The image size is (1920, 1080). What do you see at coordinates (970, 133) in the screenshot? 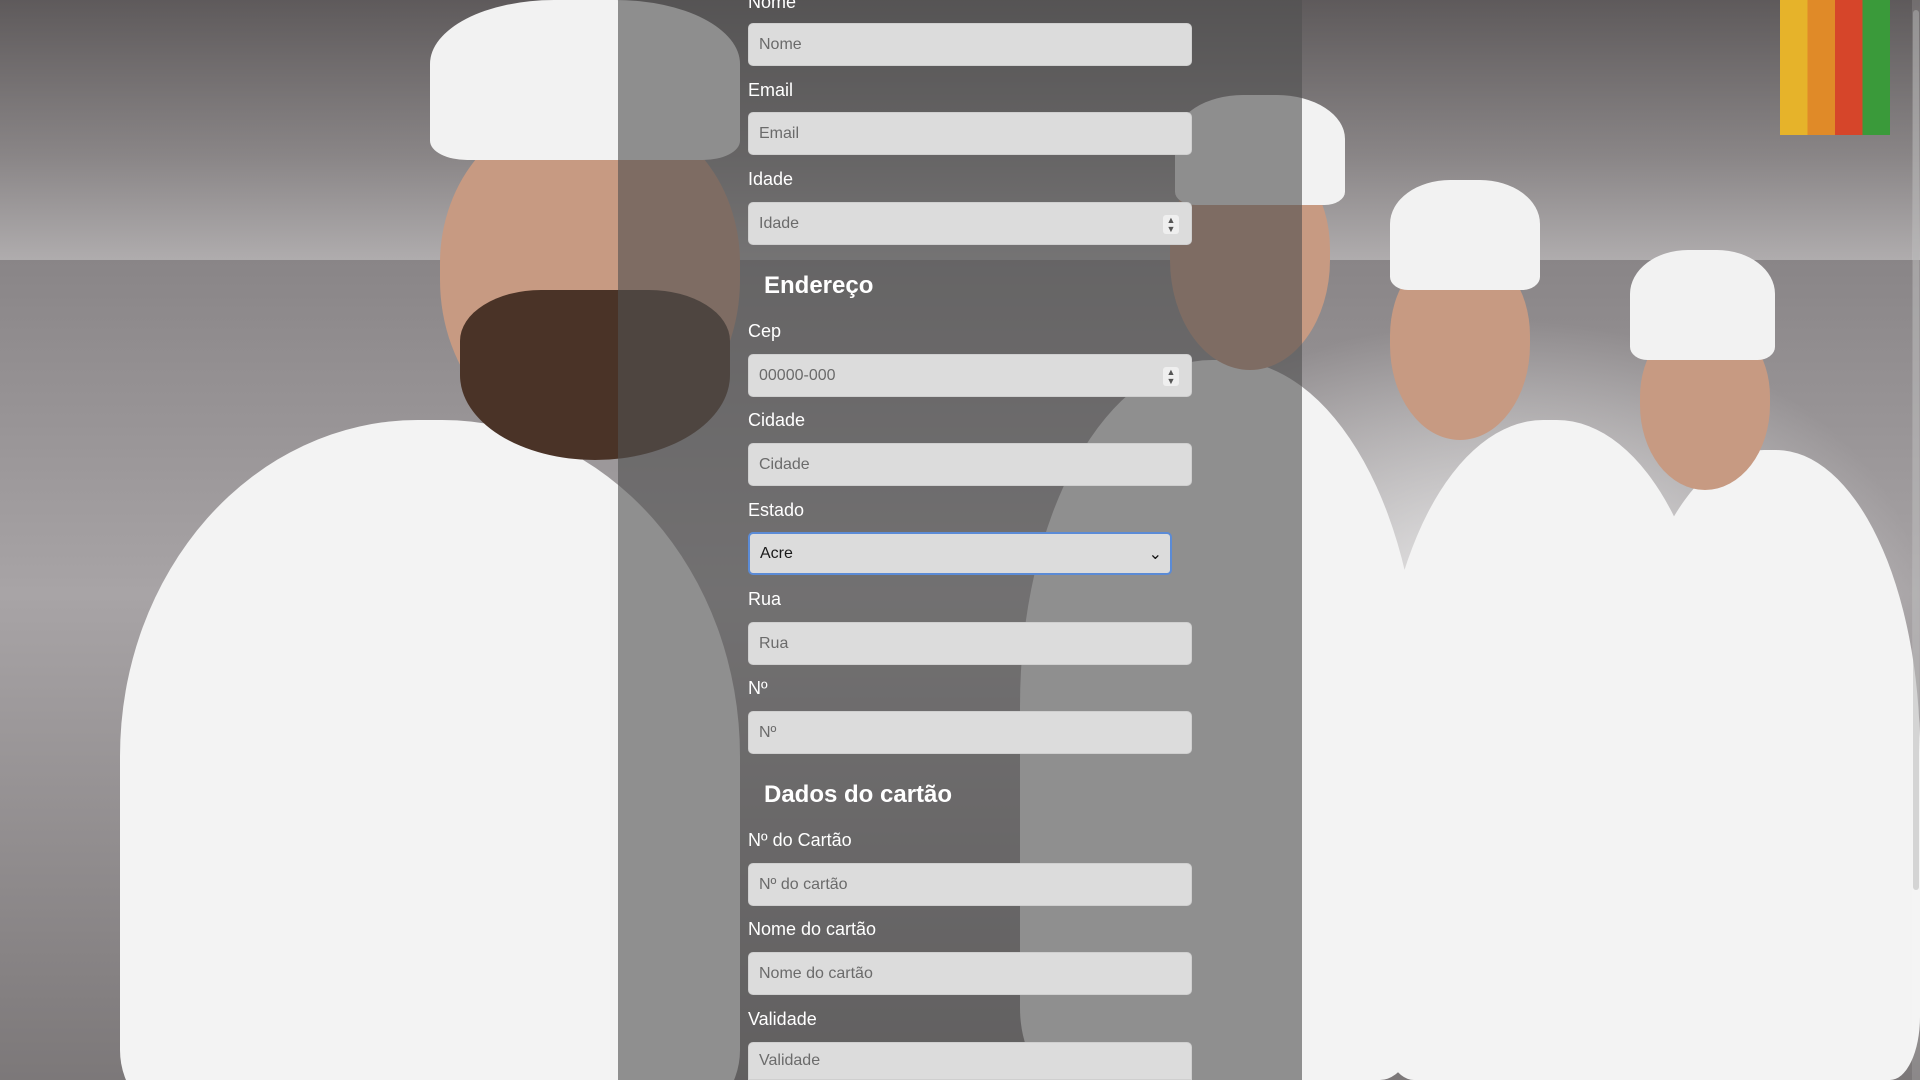
I see `email-input: Email` at bounding box center [970, 133].